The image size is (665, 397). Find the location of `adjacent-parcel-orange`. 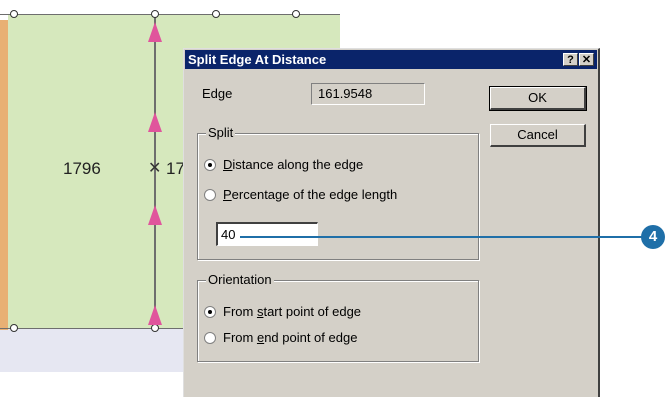

adjacent-parcel-orange is located at coordinates (4, 175).